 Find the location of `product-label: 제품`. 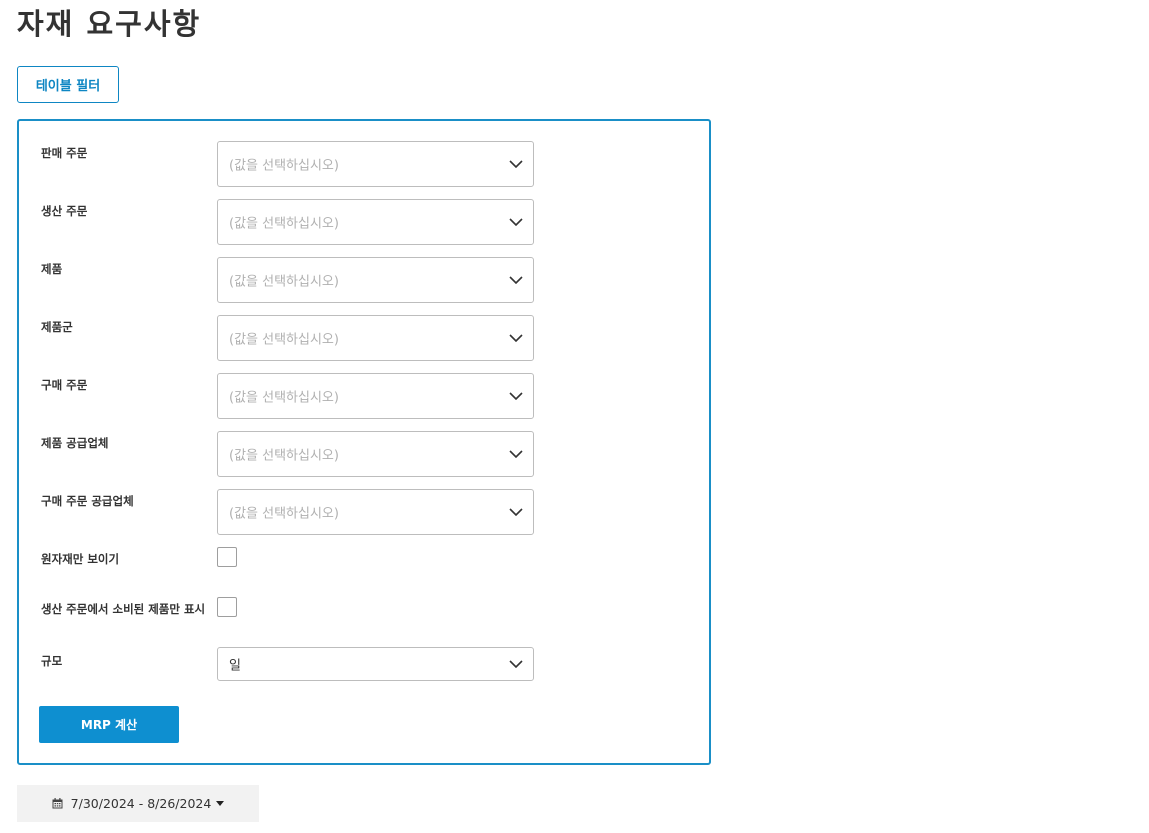

product-label: 제품 is located at coordinates (52, 269).